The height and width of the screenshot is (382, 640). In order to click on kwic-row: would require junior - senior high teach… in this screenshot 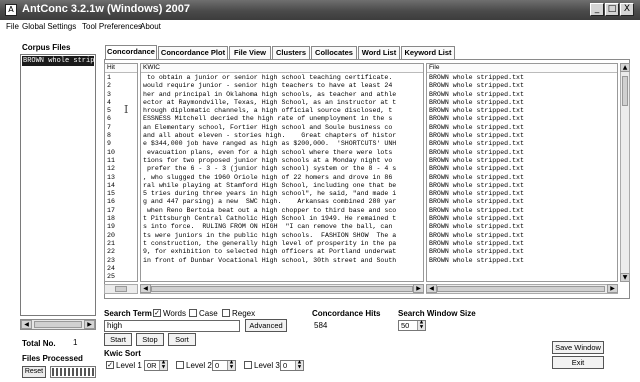, I will do `click(282, 86)`.